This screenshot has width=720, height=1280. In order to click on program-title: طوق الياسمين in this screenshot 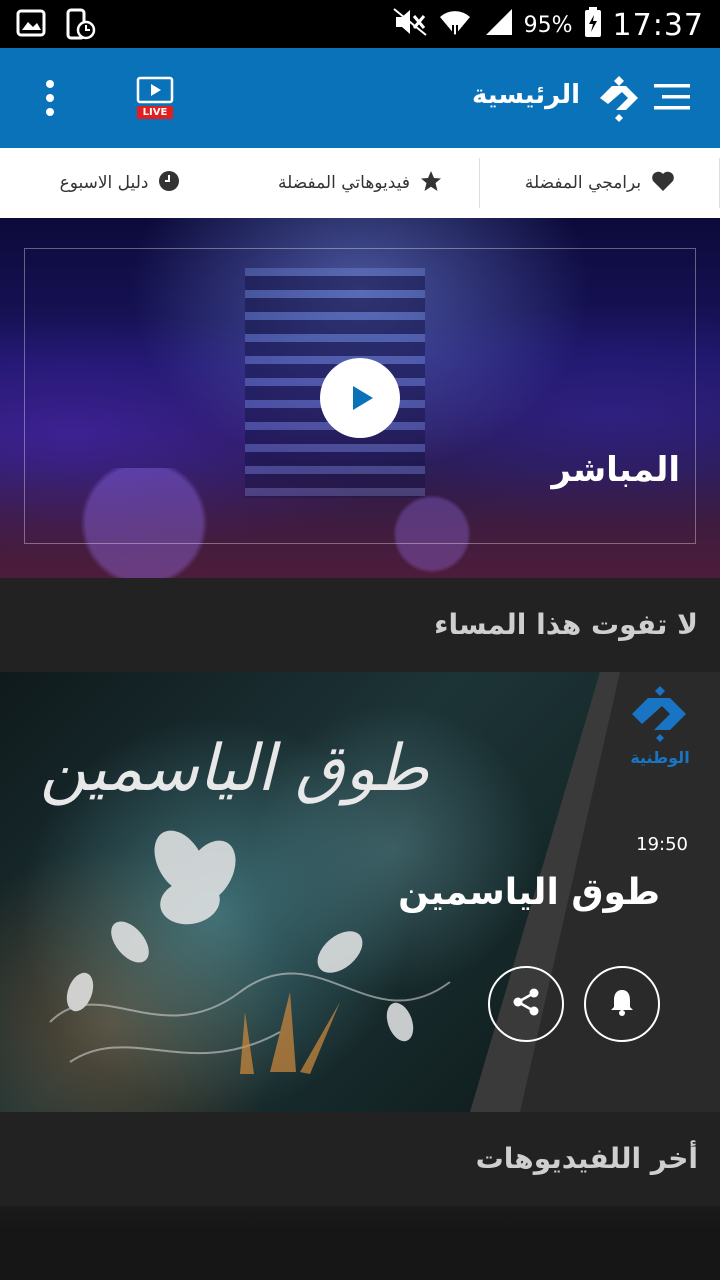, I will do `click(529, 892)`.